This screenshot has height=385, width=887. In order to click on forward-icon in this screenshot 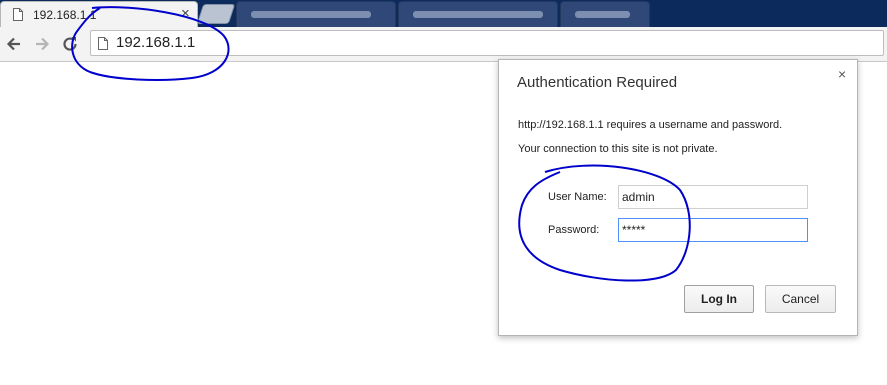, I will do `click(42, 44)`.